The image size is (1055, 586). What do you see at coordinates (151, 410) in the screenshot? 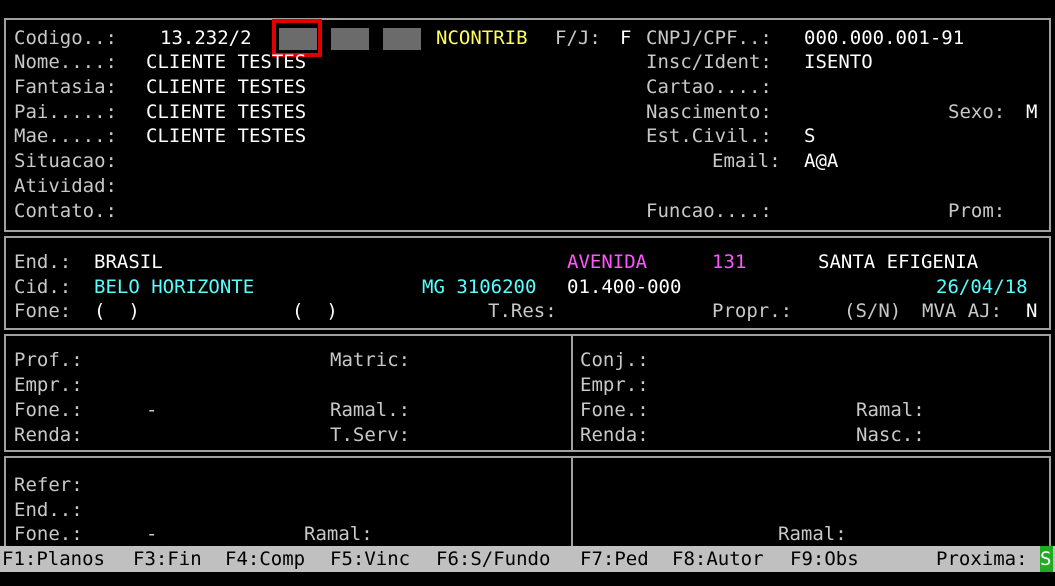
I see `work-fone-dash: -` at bounding box center [151, 410].